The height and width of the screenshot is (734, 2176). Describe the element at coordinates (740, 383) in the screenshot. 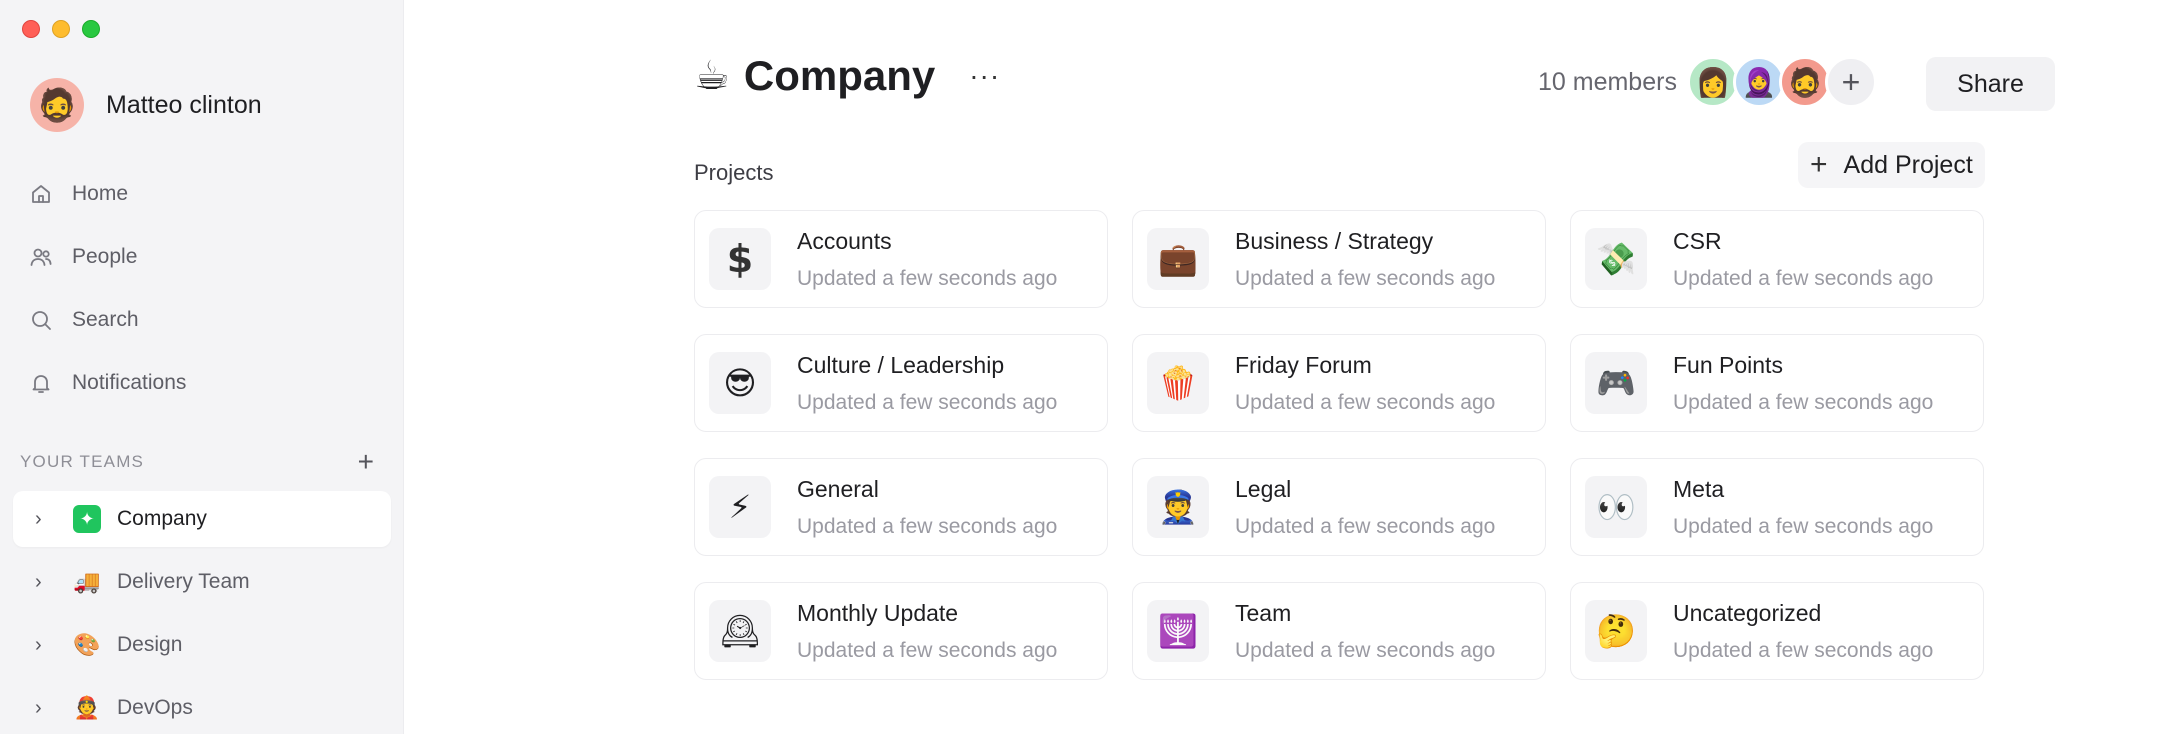

I see `sunglasses-face-icon: 😎` at that location.